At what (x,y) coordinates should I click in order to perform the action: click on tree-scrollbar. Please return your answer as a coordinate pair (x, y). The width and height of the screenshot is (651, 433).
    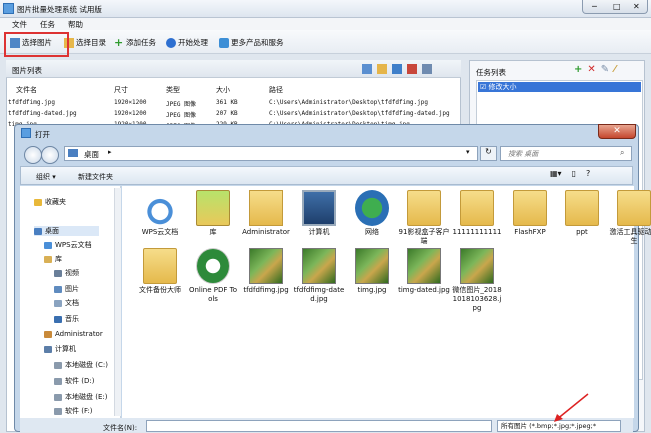
    Looking at the image, I should click on (117, 302).